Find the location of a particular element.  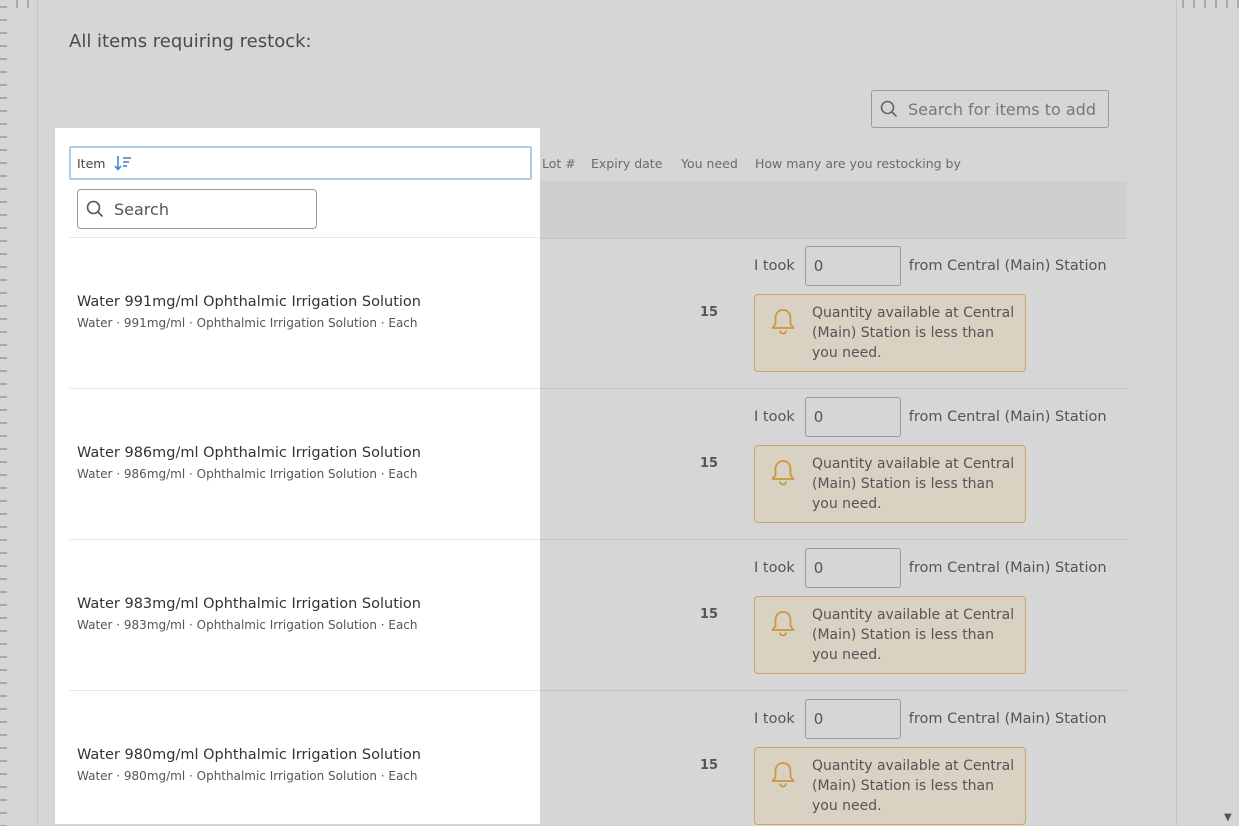

column-header-lot: Lot # is located at coordinates (559, 163).